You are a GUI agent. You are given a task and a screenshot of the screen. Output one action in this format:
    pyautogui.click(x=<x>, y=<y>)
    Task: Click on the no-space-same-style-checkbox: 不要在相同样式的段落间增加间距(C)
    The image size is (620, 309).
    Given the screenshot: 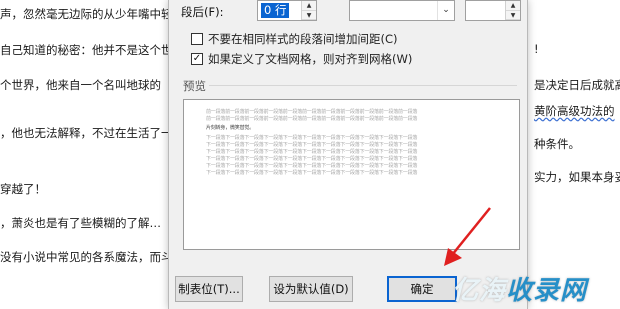 What is the action you would take?
    pyautogui.click(x=294, y=39)
    